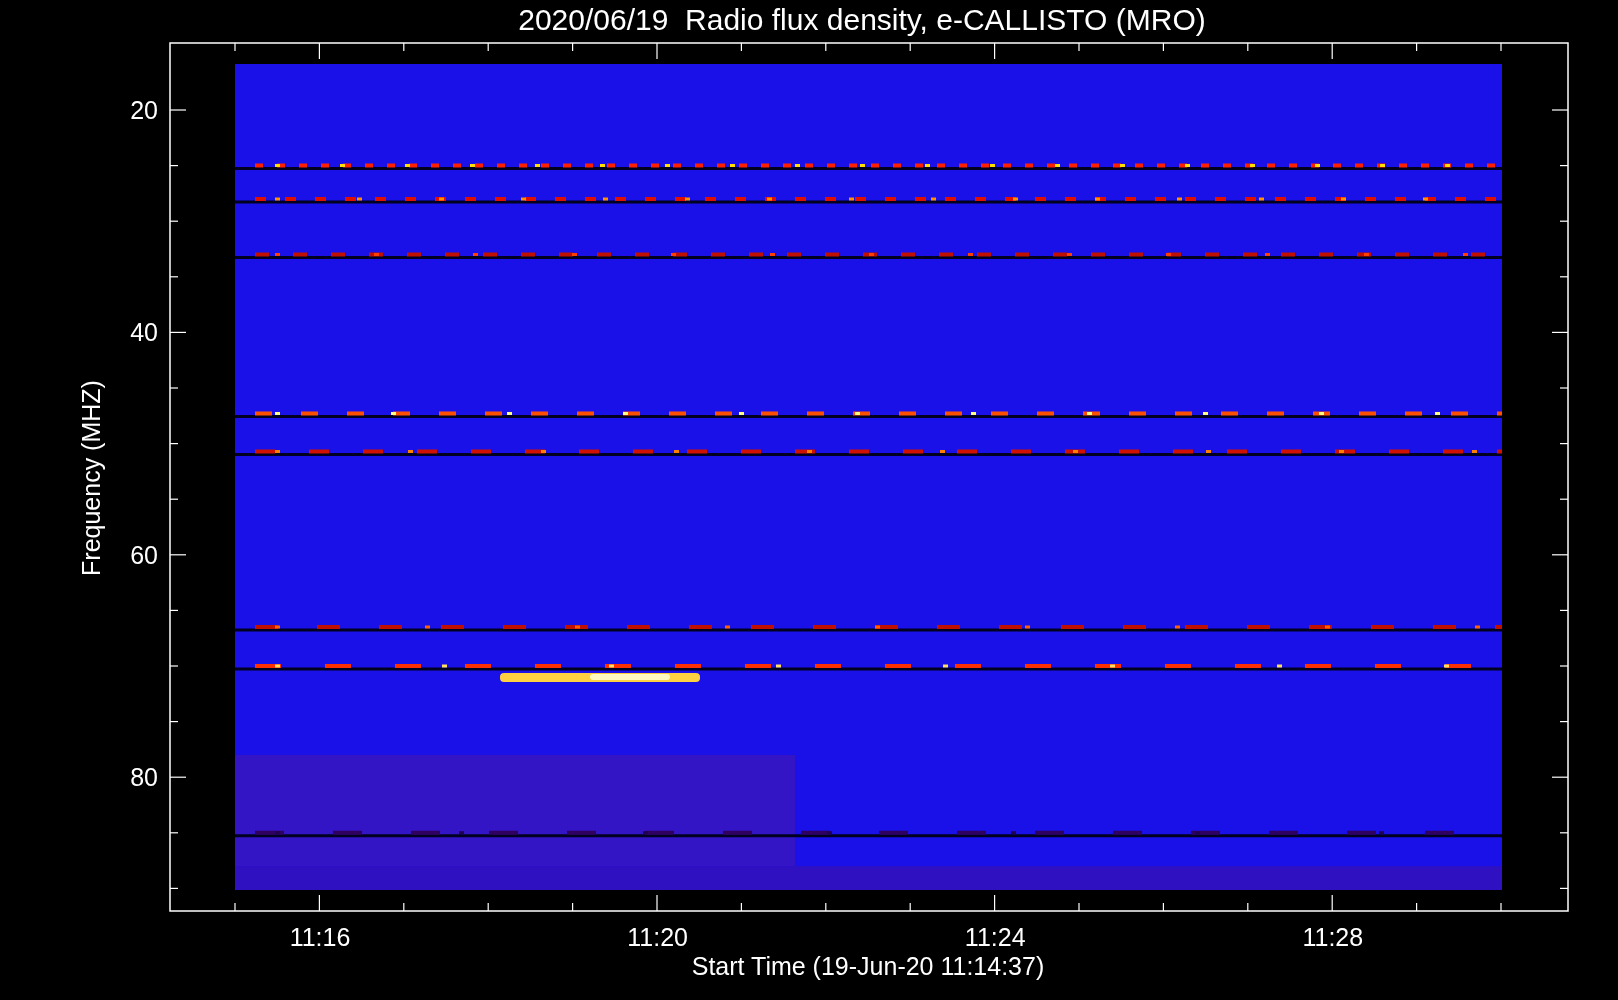 The height and width of the screenshot is (1000, 1618). Describe the element at coordinates (868, 966) in the screenshot. I see `axis-label: Start Time (19-Jun-20 11:14:37)` at that location.